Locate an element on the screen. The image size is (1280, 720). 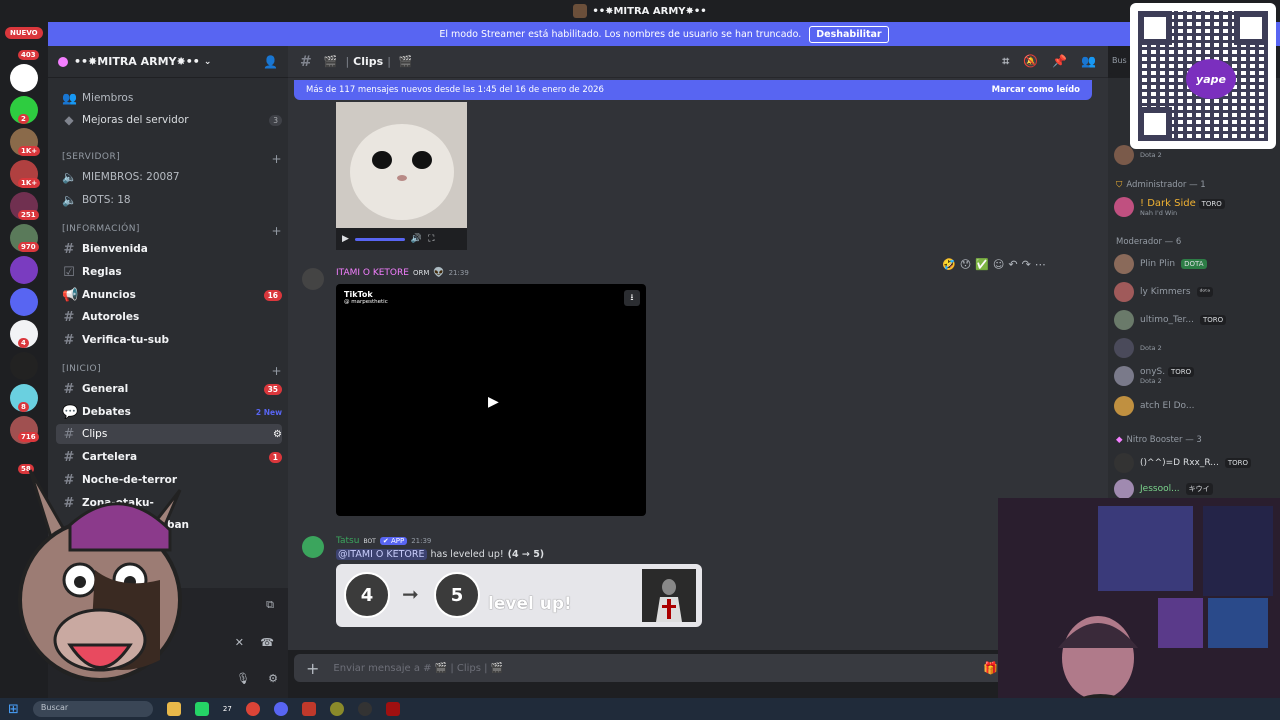
member-tag: TORO is located at coordinates (1213, 320).